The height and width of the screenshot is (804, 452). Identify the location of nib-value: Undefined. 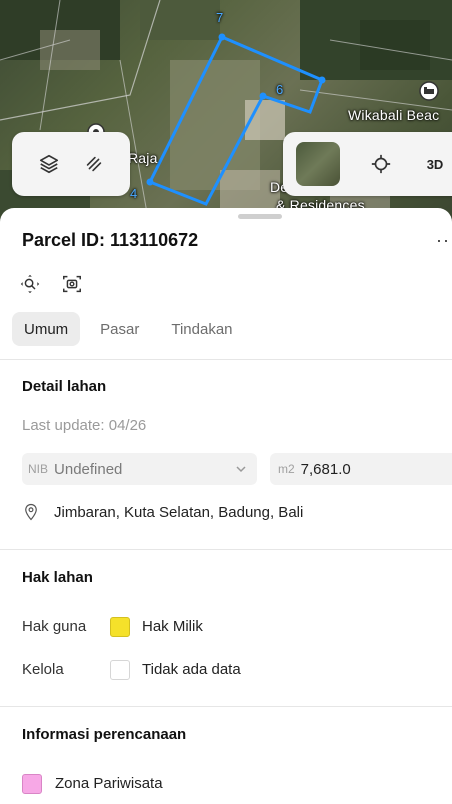
(88, 469).